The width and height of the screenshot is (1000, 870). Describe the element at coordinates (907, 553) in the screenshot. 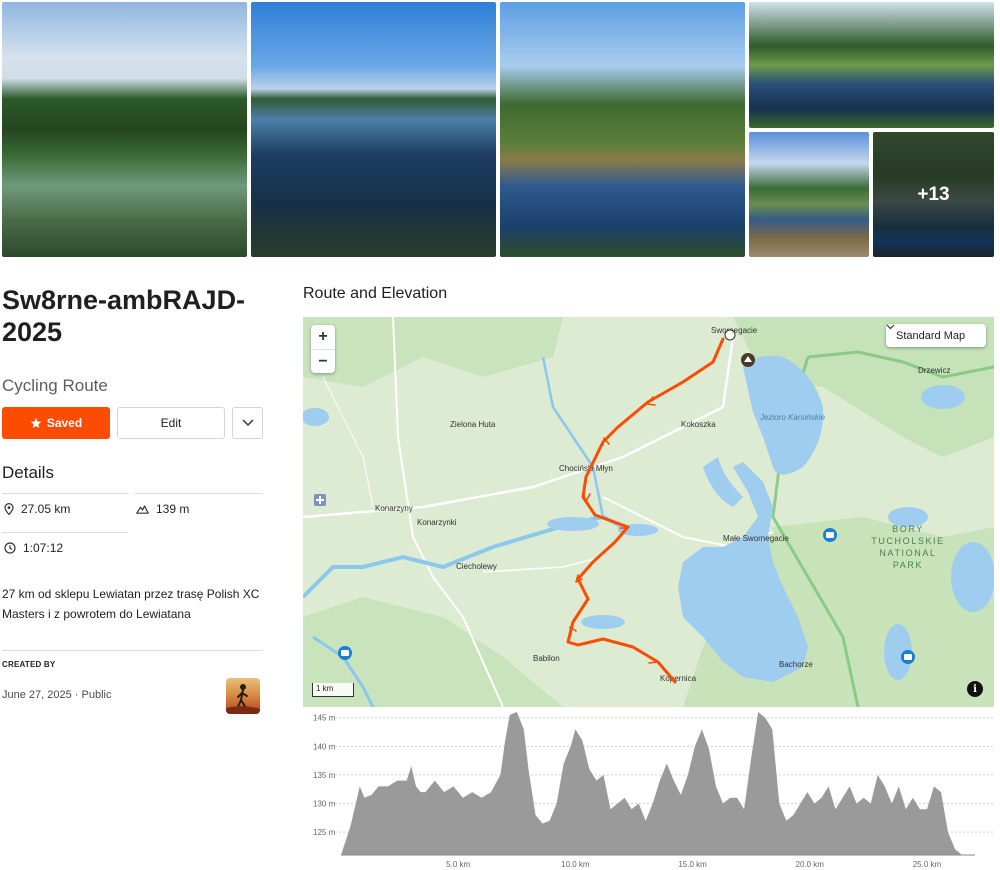

I see `park-label-line3: NATIONAL` at that location.